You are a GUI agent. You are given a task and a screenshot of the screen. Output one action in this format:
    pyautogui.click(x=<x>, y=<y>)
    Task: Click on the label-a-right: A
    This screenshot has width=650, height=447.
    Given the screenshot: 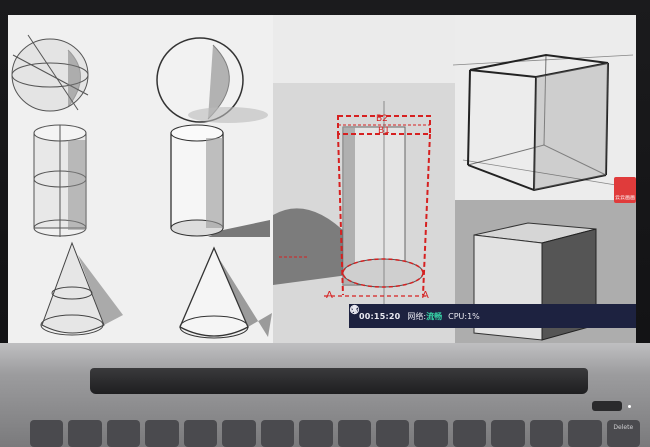 What is the action you would take?
    pyautogui.click(x=425, y=295)
    